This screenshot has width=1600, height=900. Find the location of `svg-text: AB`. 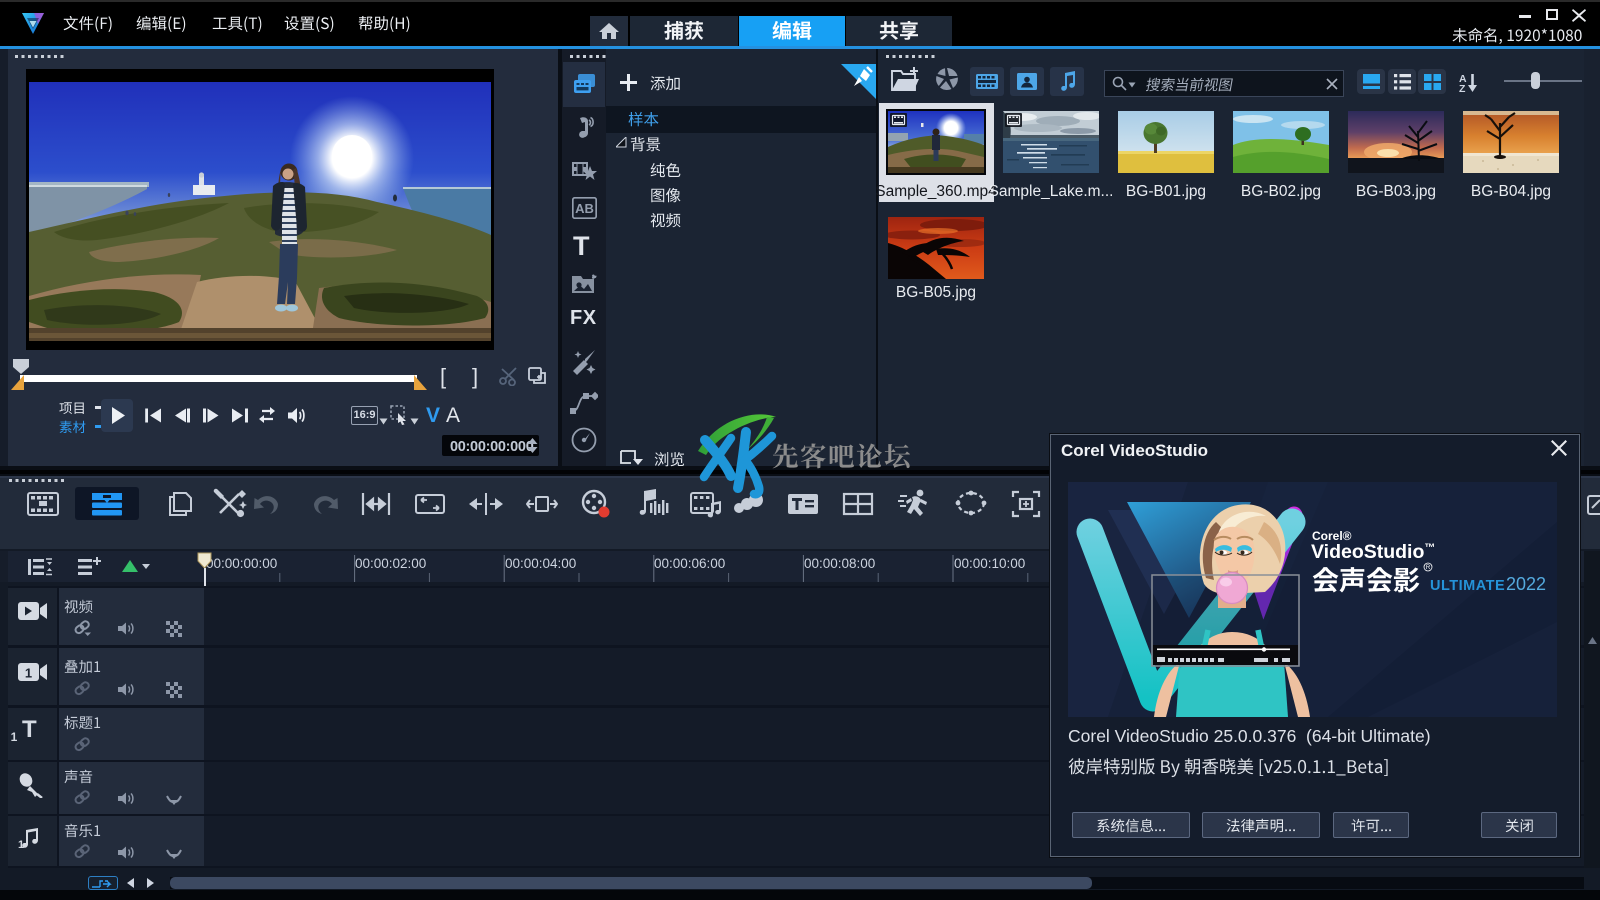

svg-text: AB is located at coordinates (584, 208).